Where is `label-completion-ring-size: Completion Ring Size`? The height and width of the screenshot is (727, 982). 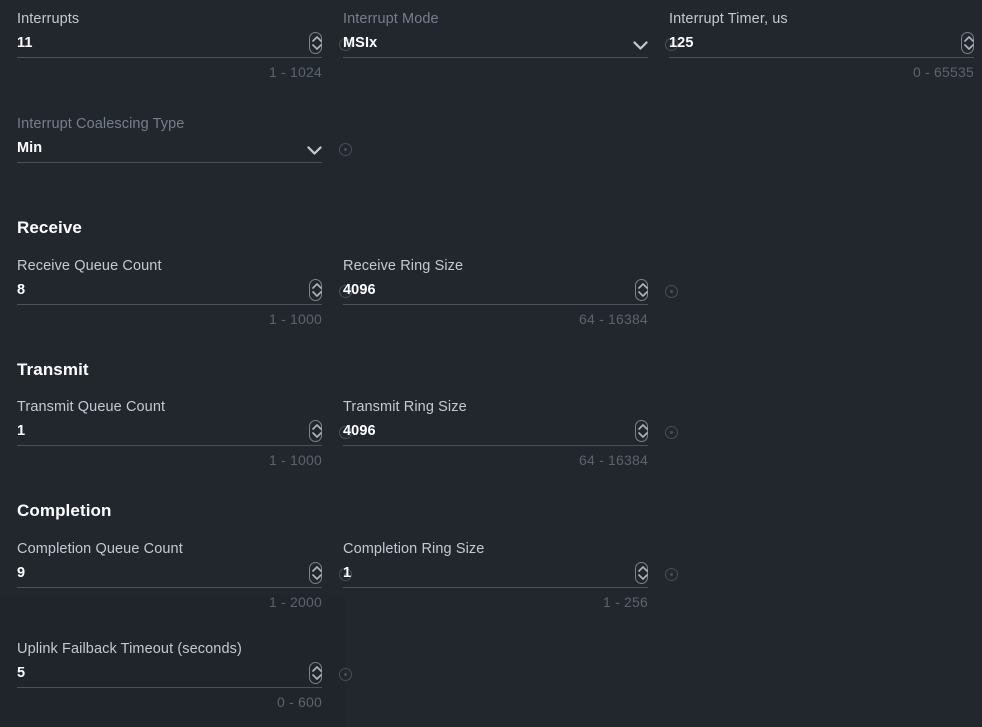 label-completion-ring-size: Completion Ring Size is located at coordinates (414, 549).